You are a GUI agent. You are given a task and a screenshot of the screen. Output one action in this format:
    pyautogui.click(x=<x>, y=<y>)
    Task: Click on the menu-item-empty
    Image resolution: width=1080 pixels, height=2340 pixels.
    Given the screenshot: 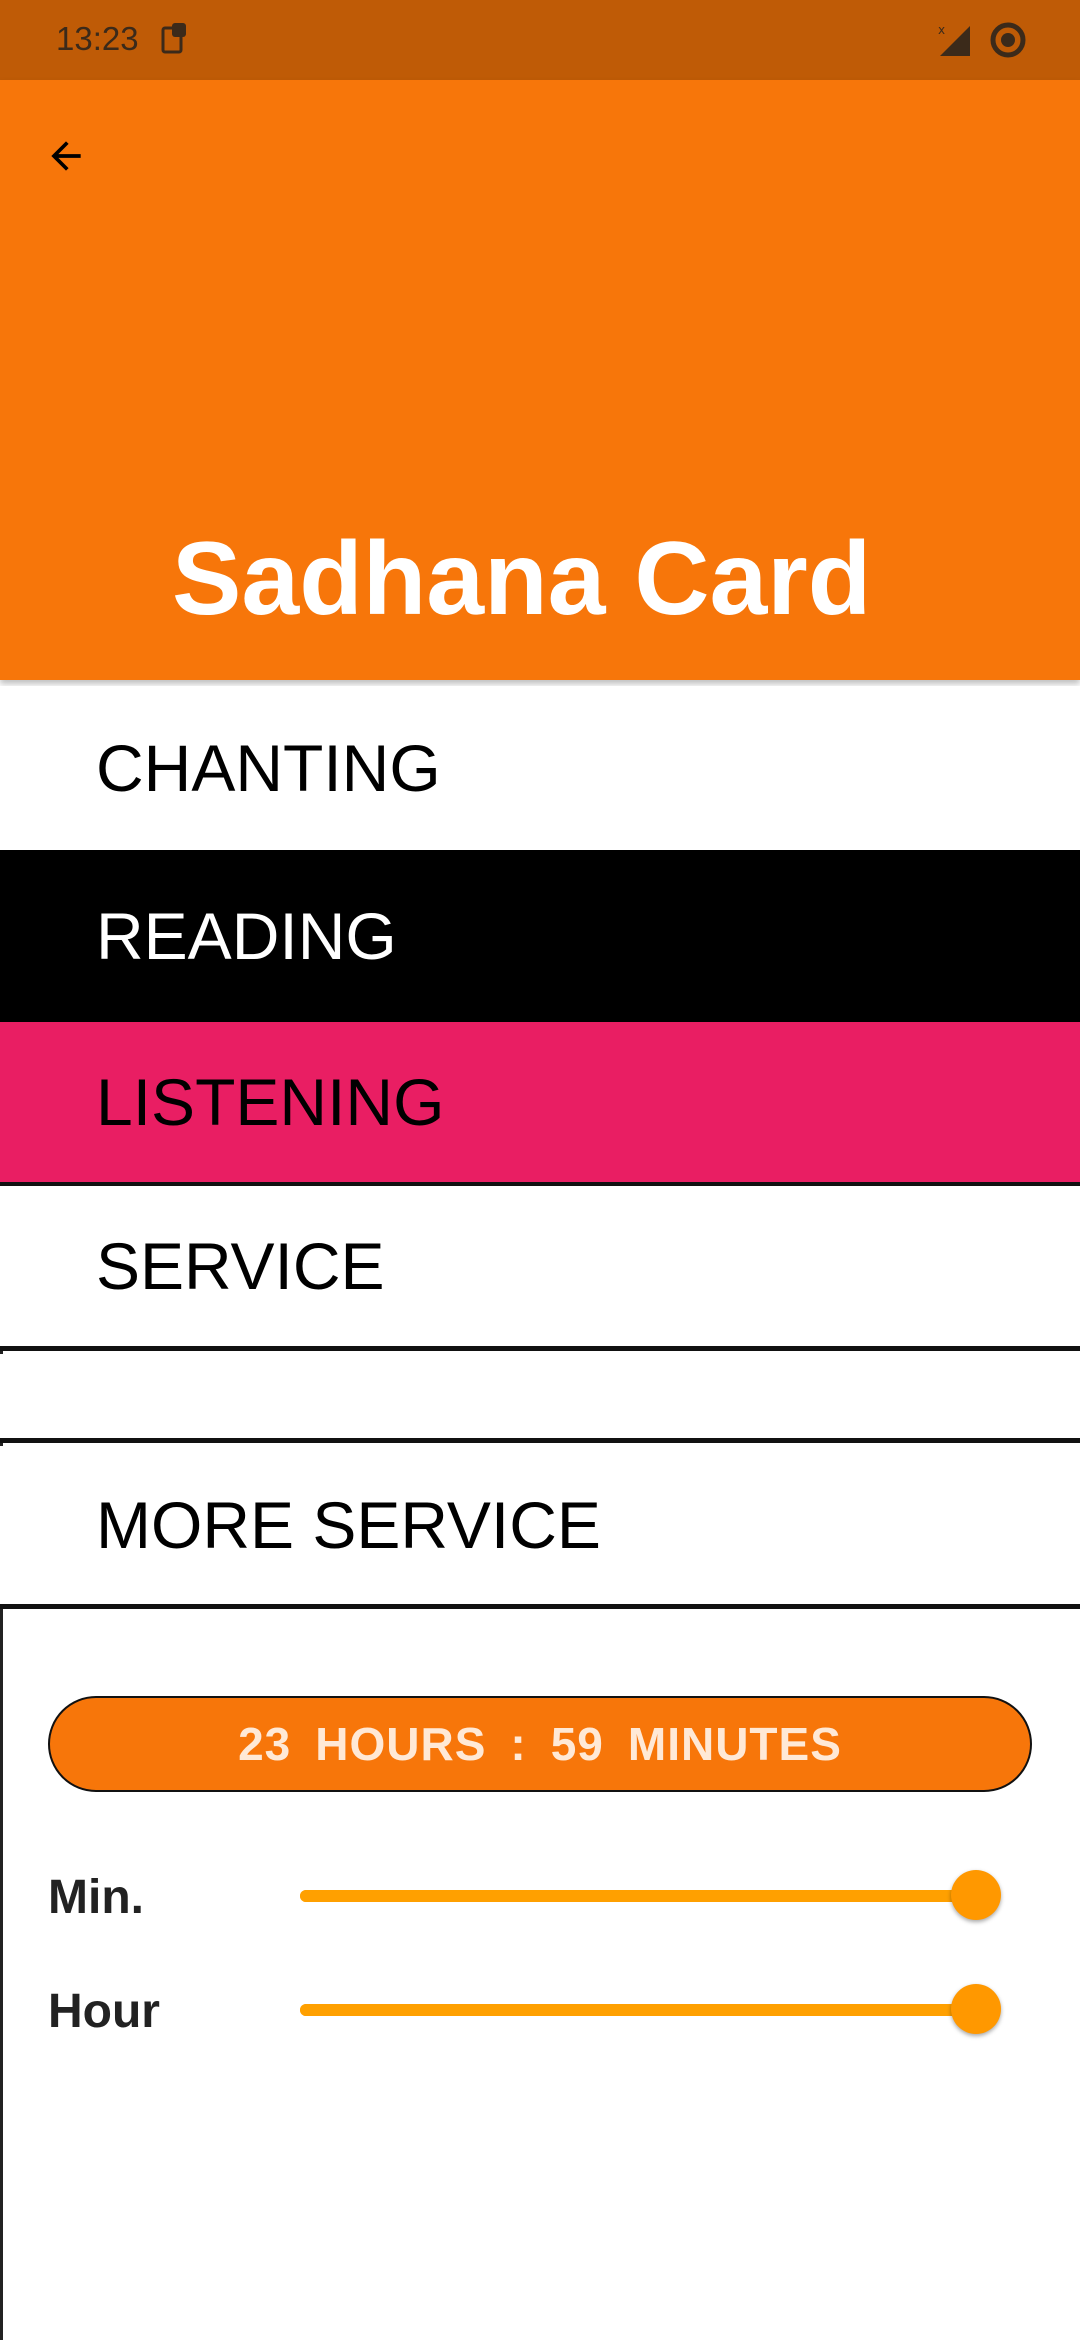 What is the action you would take?
    pyautogui.click(x=540, y=1396)
    